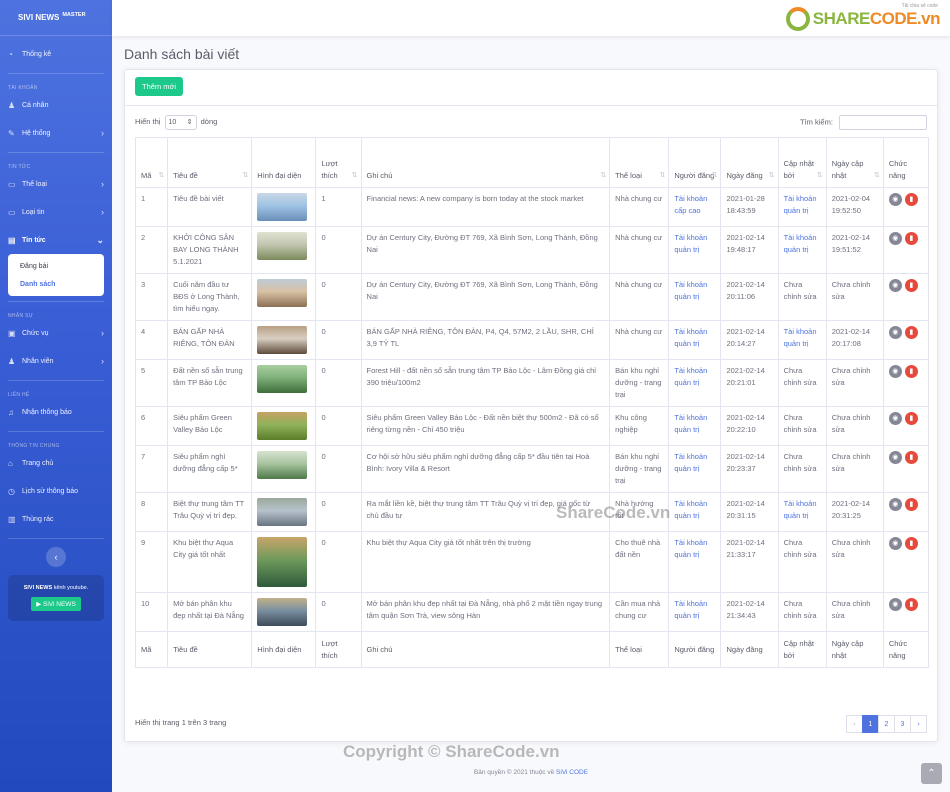 The height and width of the screenshot is (792, 950). What do you see at coordinates (56, 54) in the screenshot?
I see `nav-dashboard: ◔ Thống kê` at bounding box center [56, 54].